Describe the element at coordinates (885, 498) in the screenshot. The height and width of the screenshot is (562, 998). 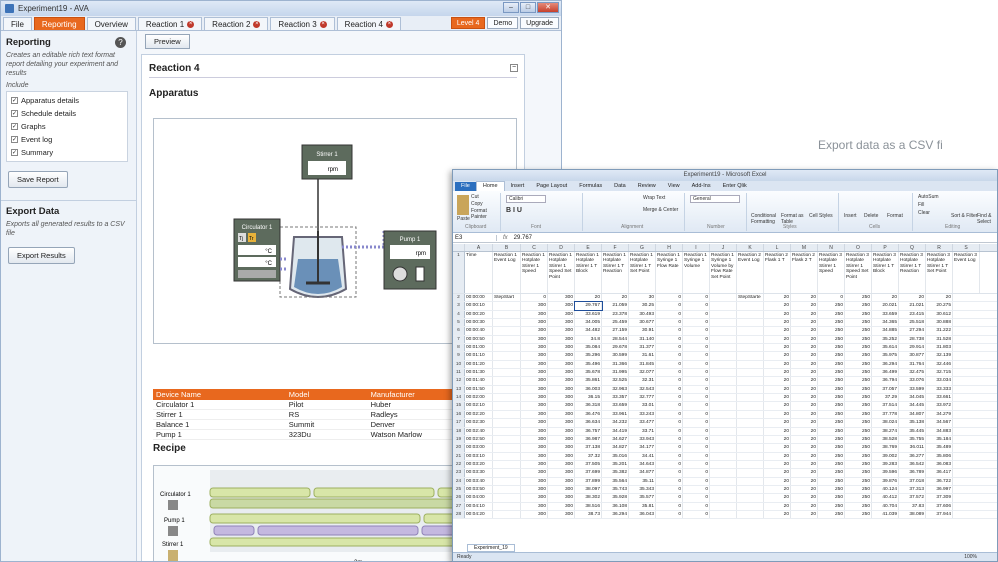
I see `cell: 40.412` at that location.